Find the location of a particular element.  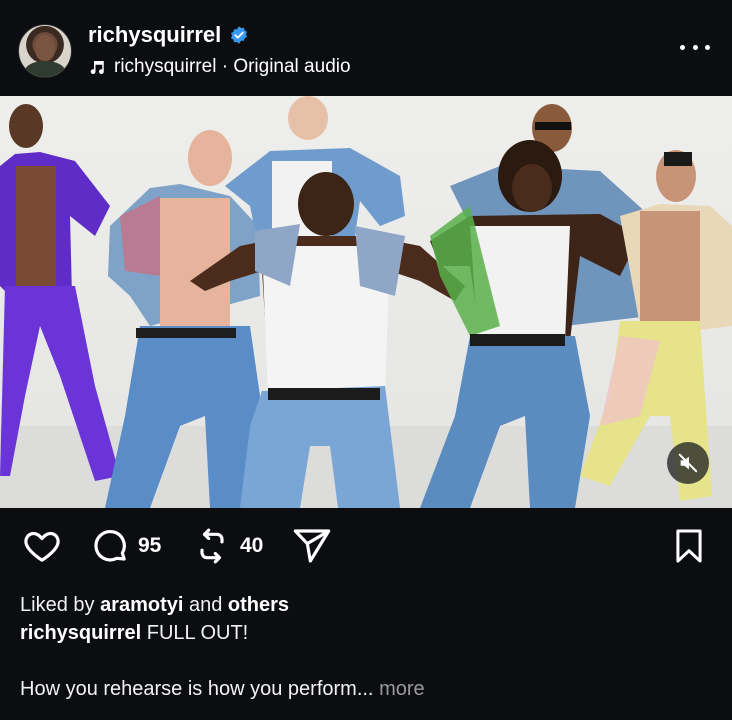

heart-icon is located at coordinates (42, 546).